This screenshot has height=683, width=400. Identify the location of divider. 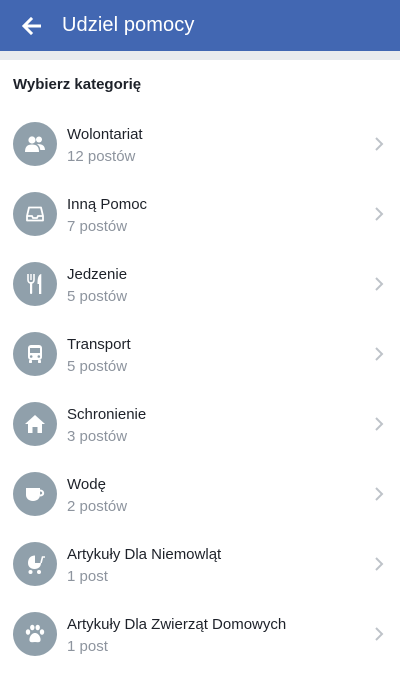
(200, 55).